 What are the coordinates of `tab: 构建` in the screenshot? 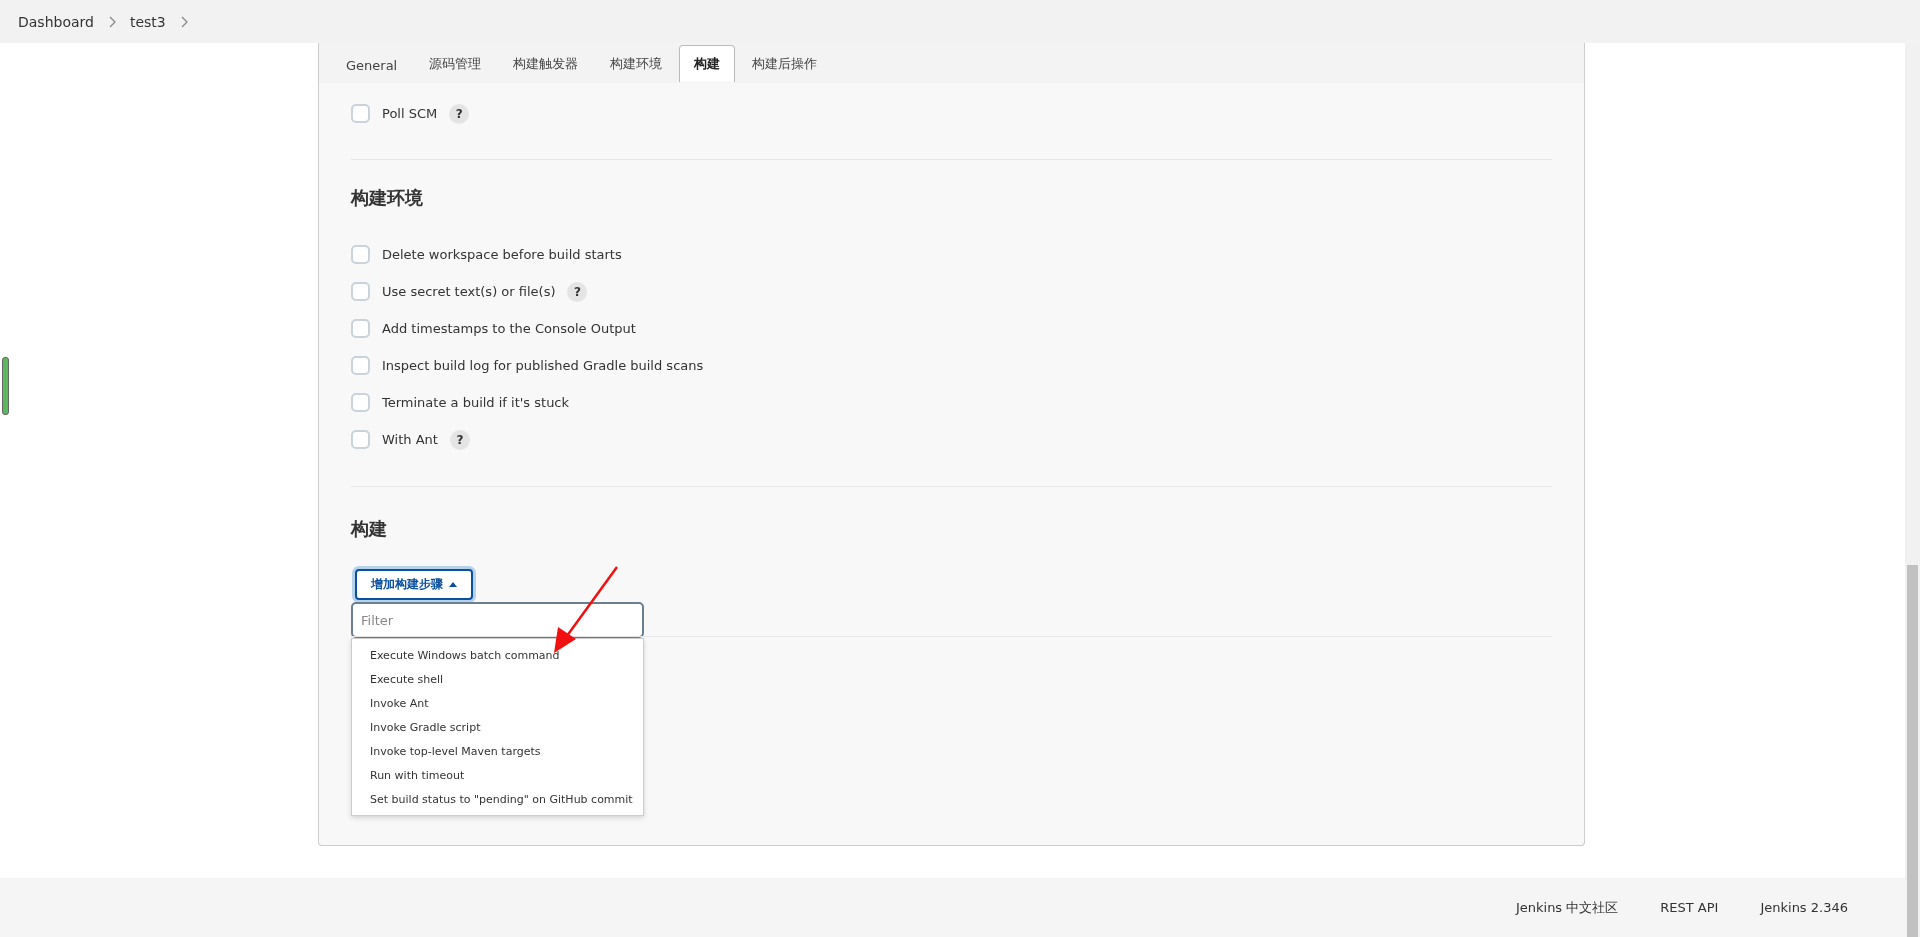 It's located at (707, 63).